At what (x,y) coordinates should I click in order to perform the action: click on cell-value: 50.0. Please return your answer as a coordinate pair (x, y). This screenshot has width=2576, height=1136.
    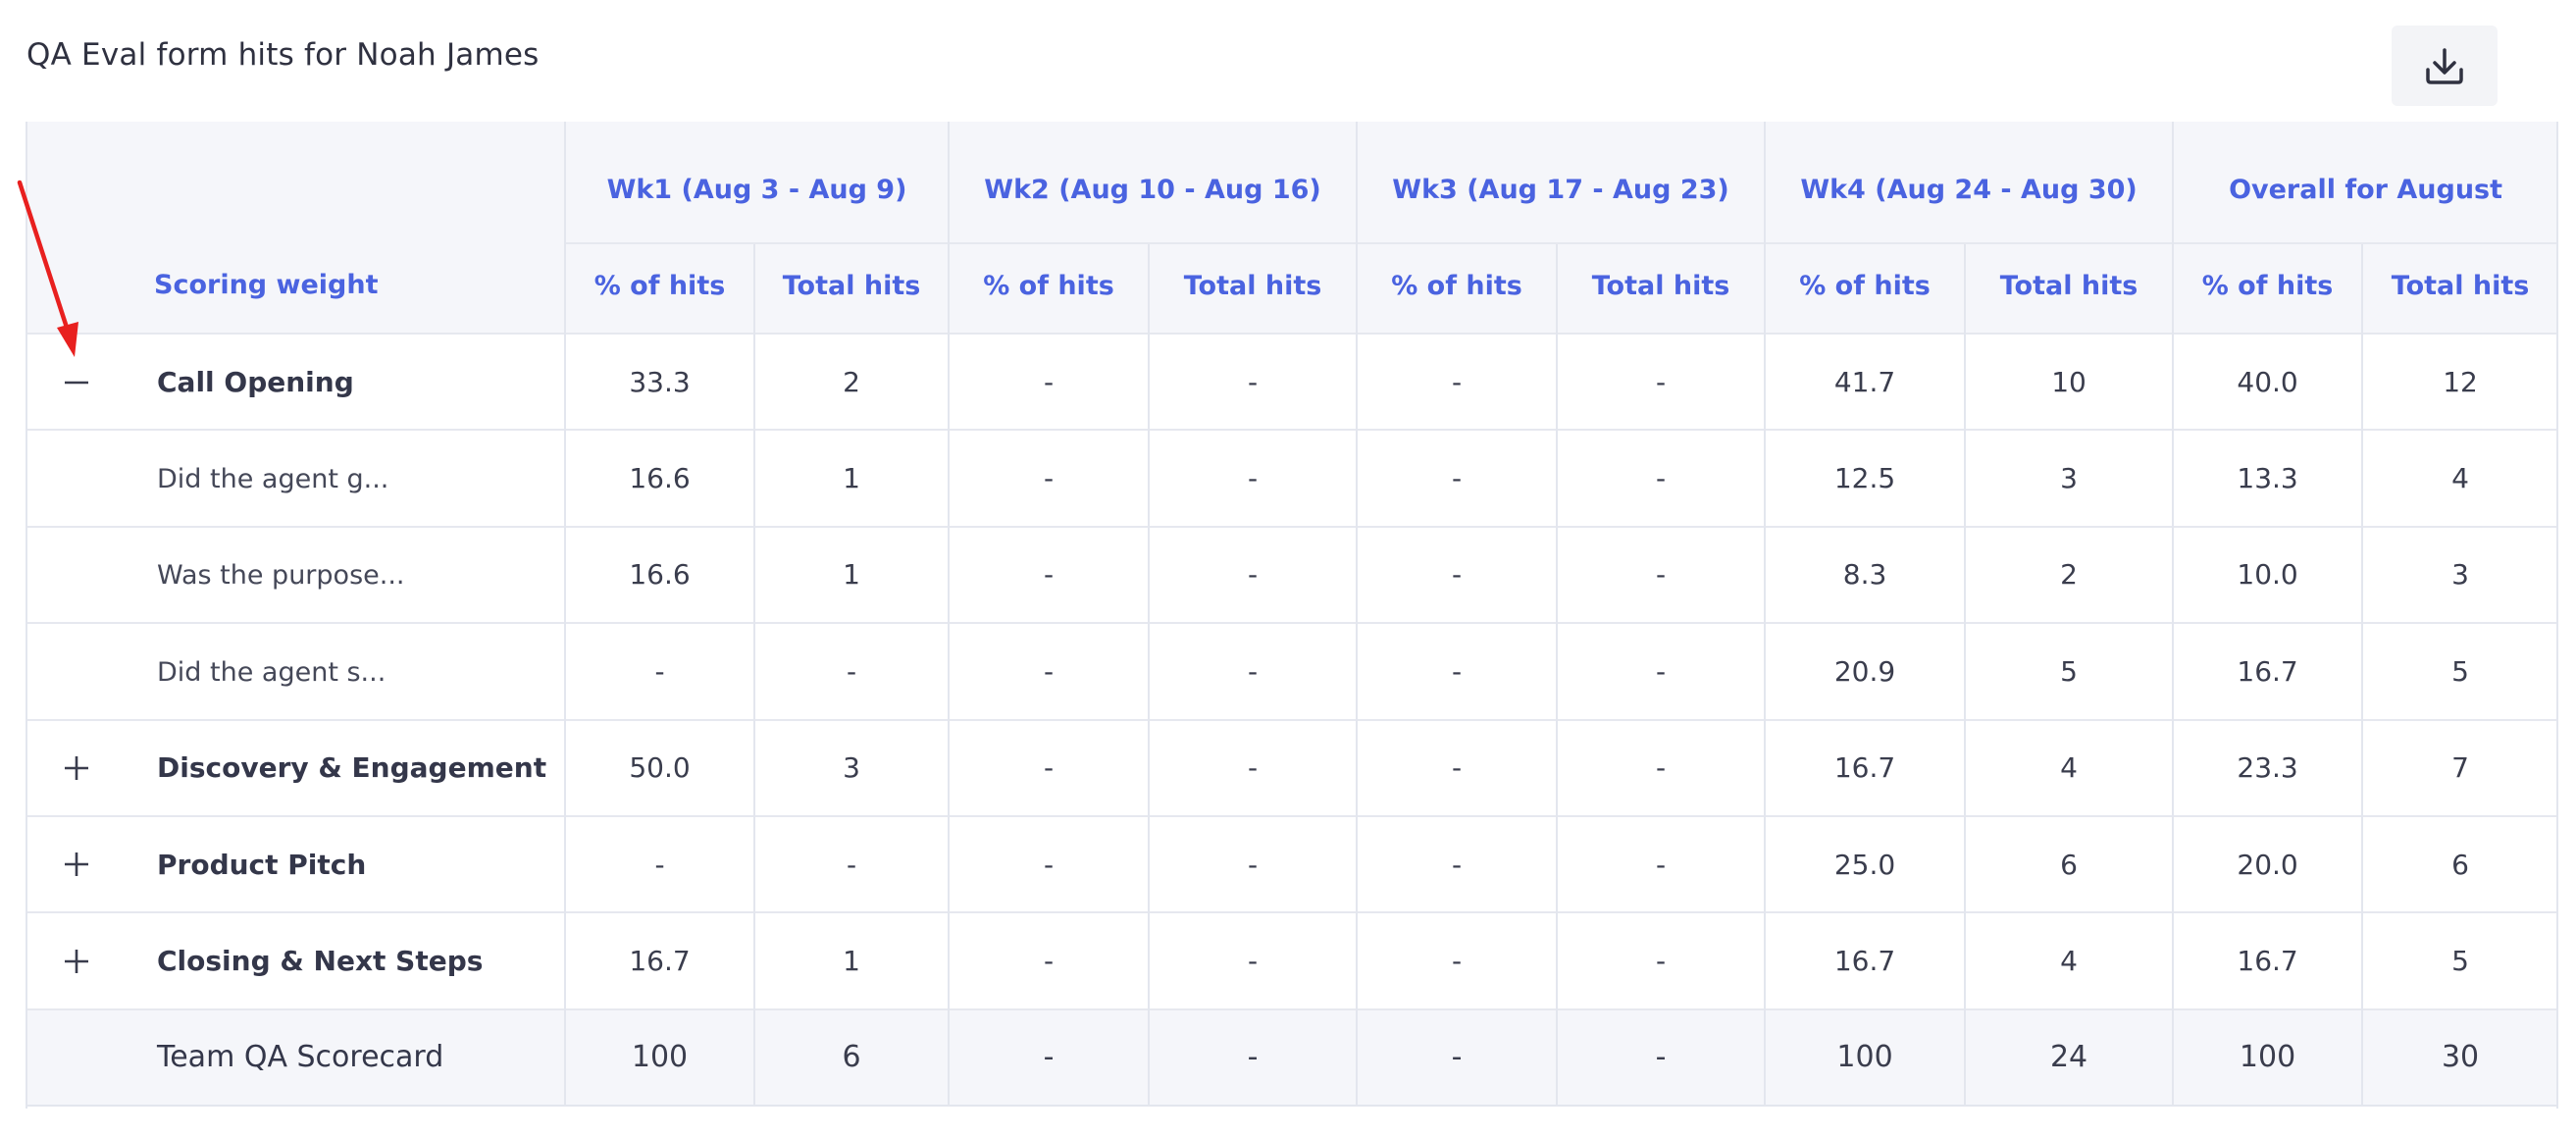
    Looking at the image, I should click on (659, 767).